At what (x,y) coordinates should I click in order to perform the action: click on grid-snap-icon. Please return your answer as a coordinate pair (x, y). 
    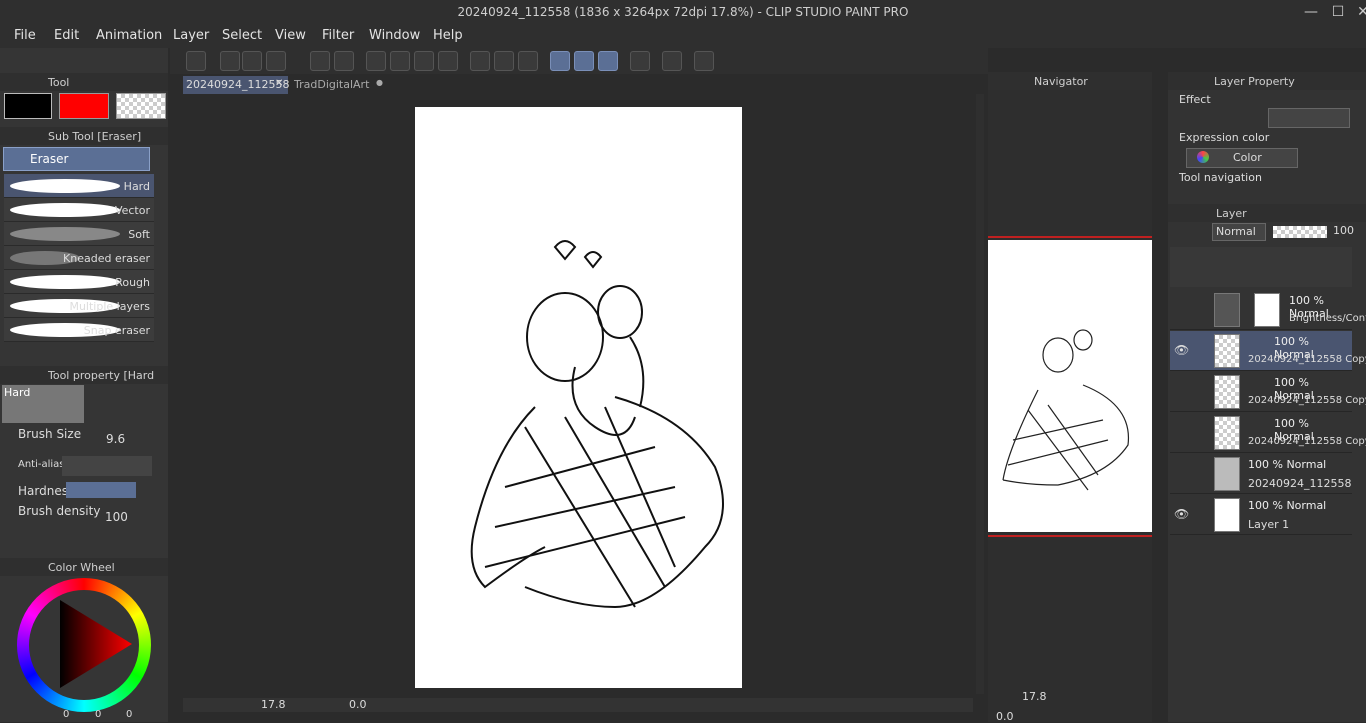
    Looking at the image, I should click on (608, 61).